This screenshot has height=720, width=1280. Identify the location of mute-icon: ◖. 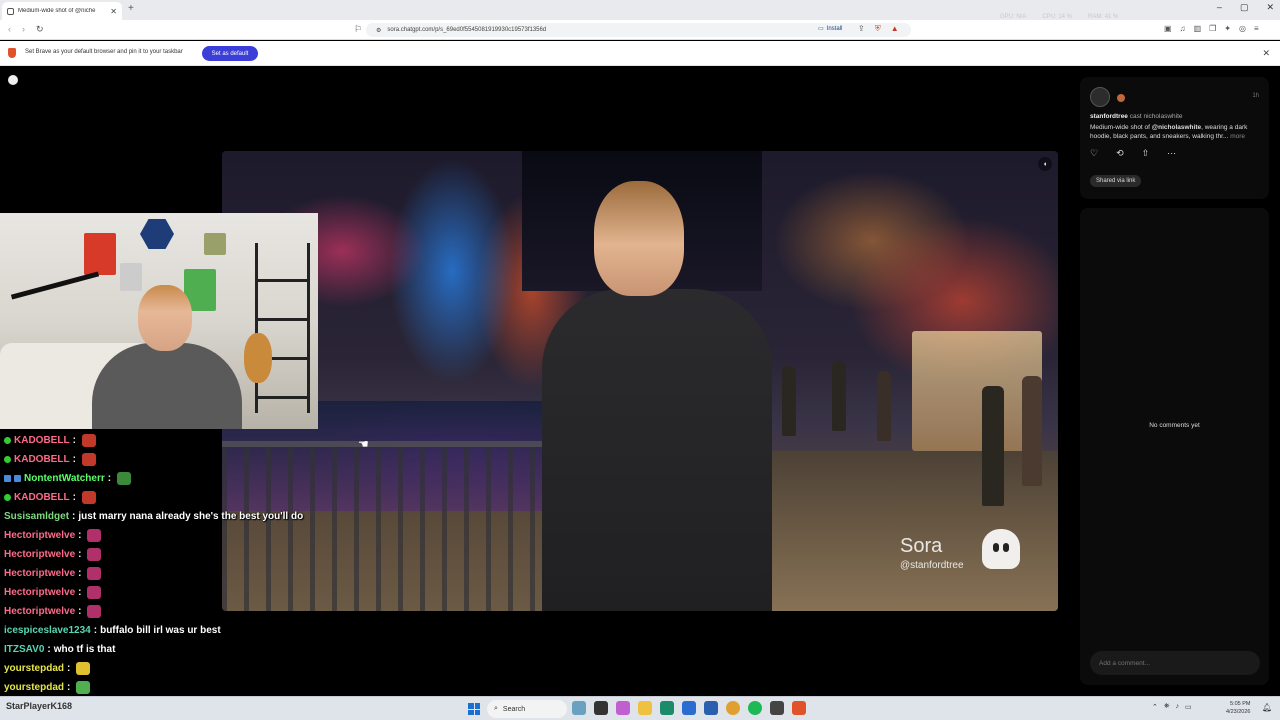
(1045, 164).